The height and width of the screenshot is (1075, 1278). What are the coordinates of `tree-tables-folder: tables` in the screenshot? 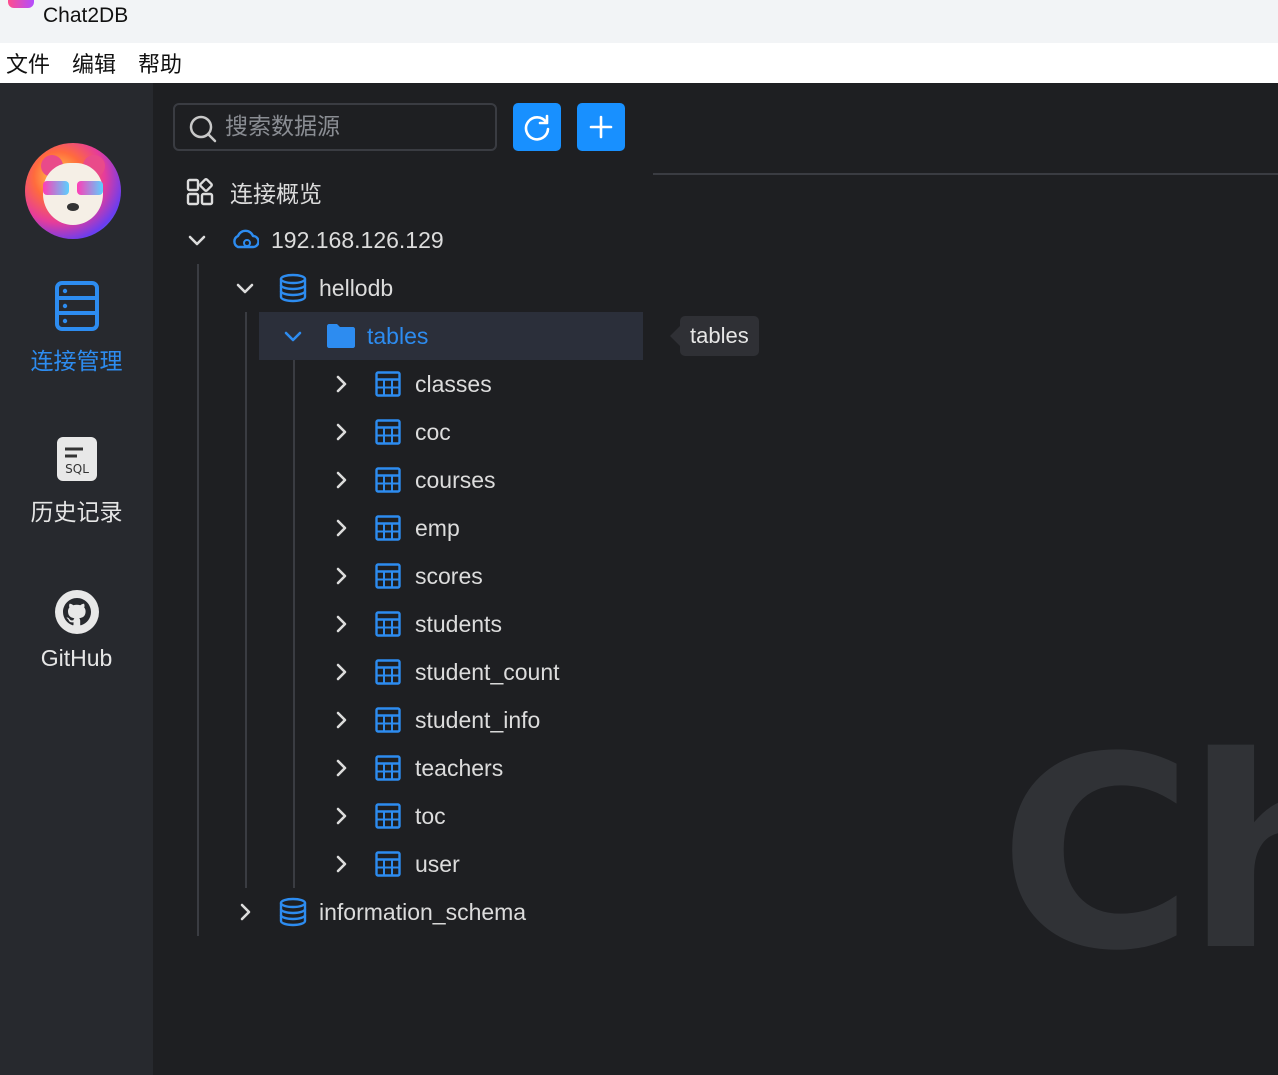 It's located at (451, 336).